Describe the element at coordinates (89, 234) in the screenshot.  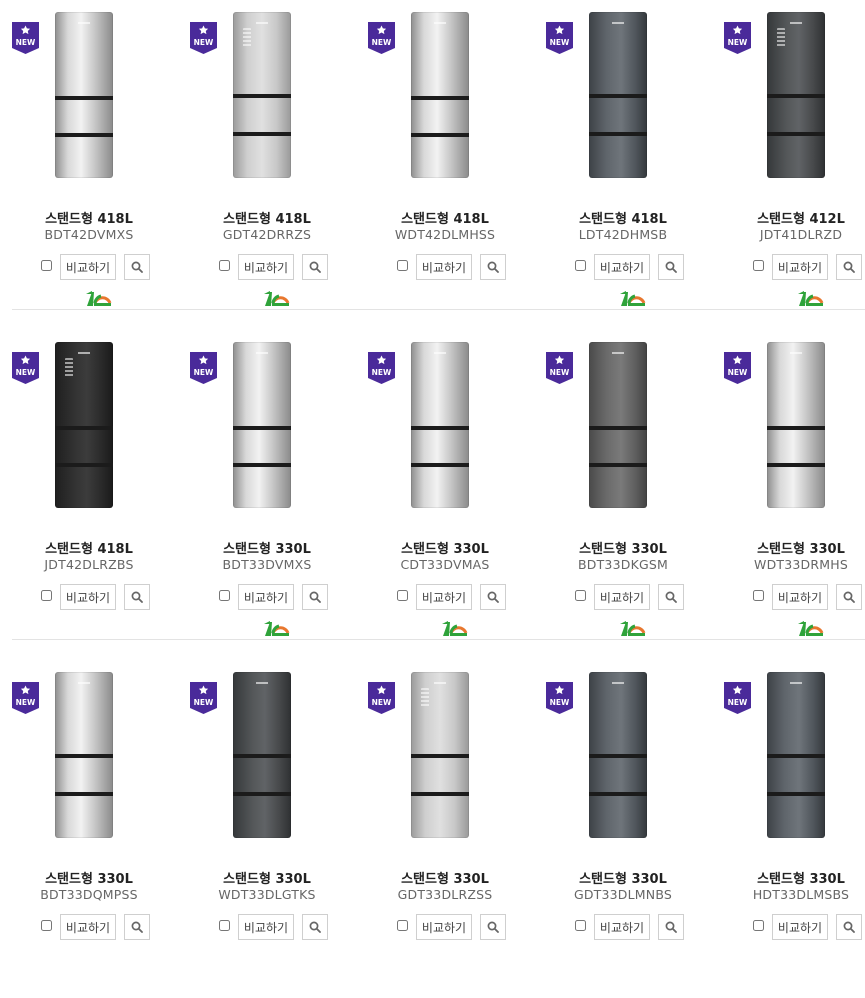
I see `product-model: BDT42DVMXS` at that location.